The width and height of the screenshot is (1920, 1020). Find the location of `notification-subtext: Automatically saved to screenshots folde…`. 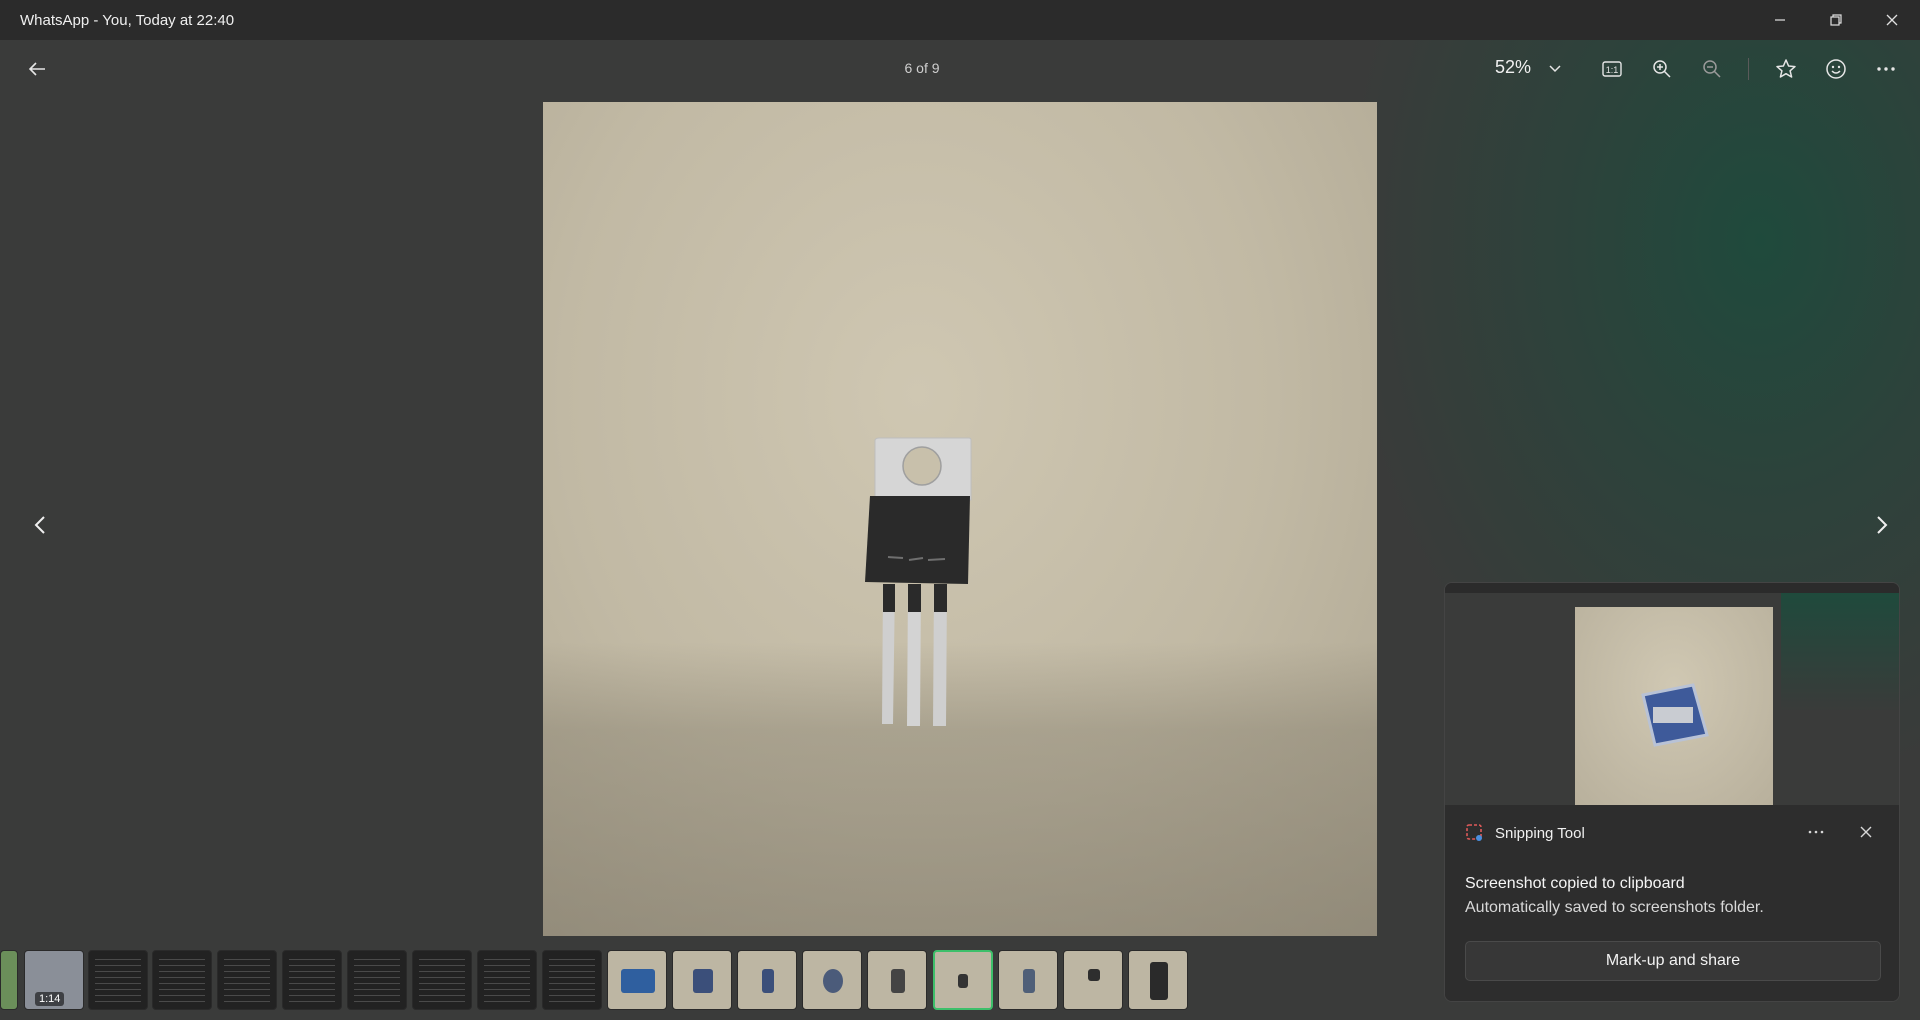

notification-subtext: Automatically saved to screenshots folde… is located at coordinates (1614, 907).